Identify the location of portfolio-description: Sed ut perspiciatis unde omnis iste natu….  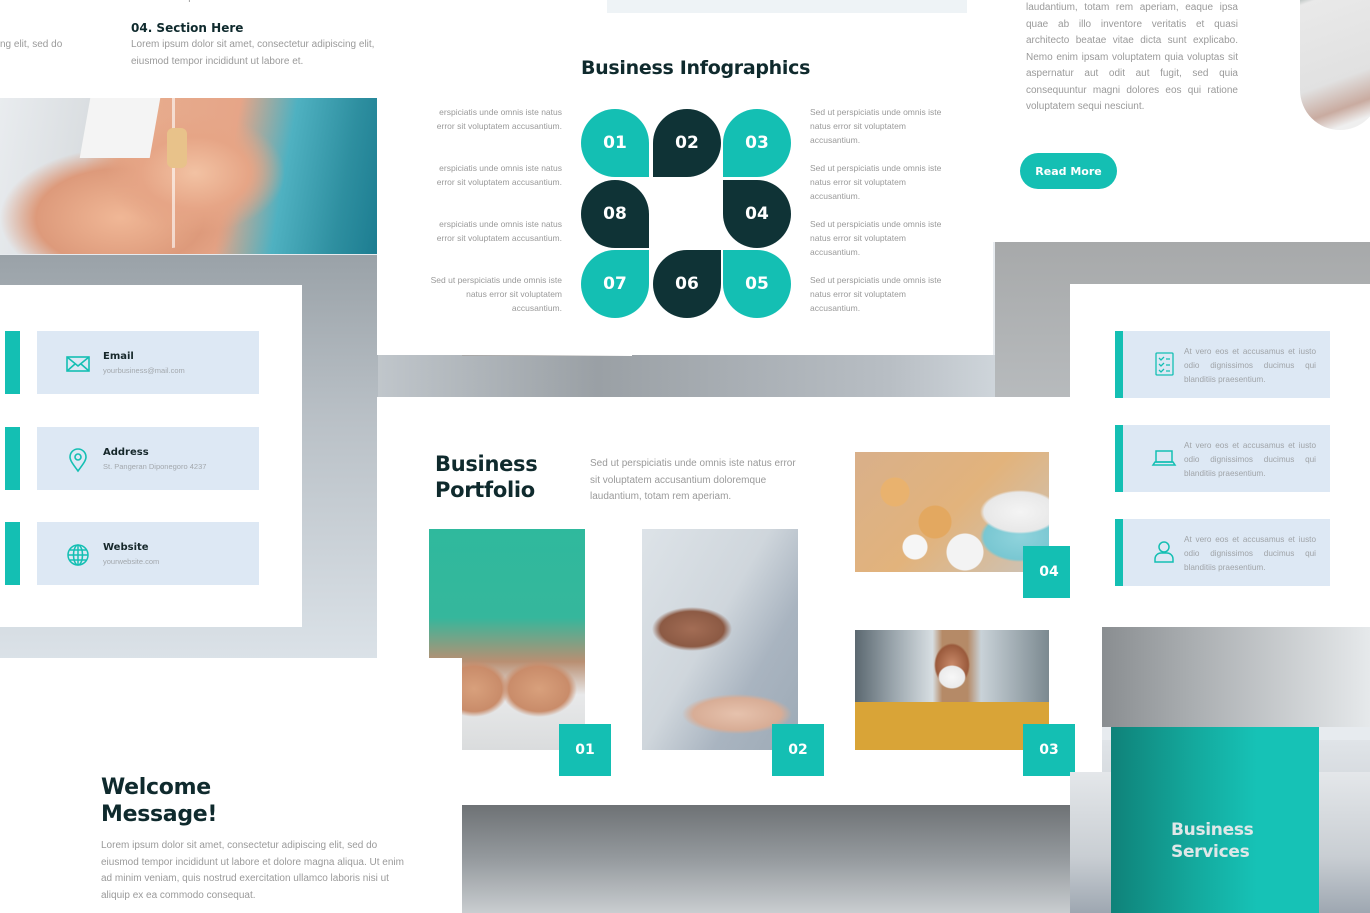
(693, 480).